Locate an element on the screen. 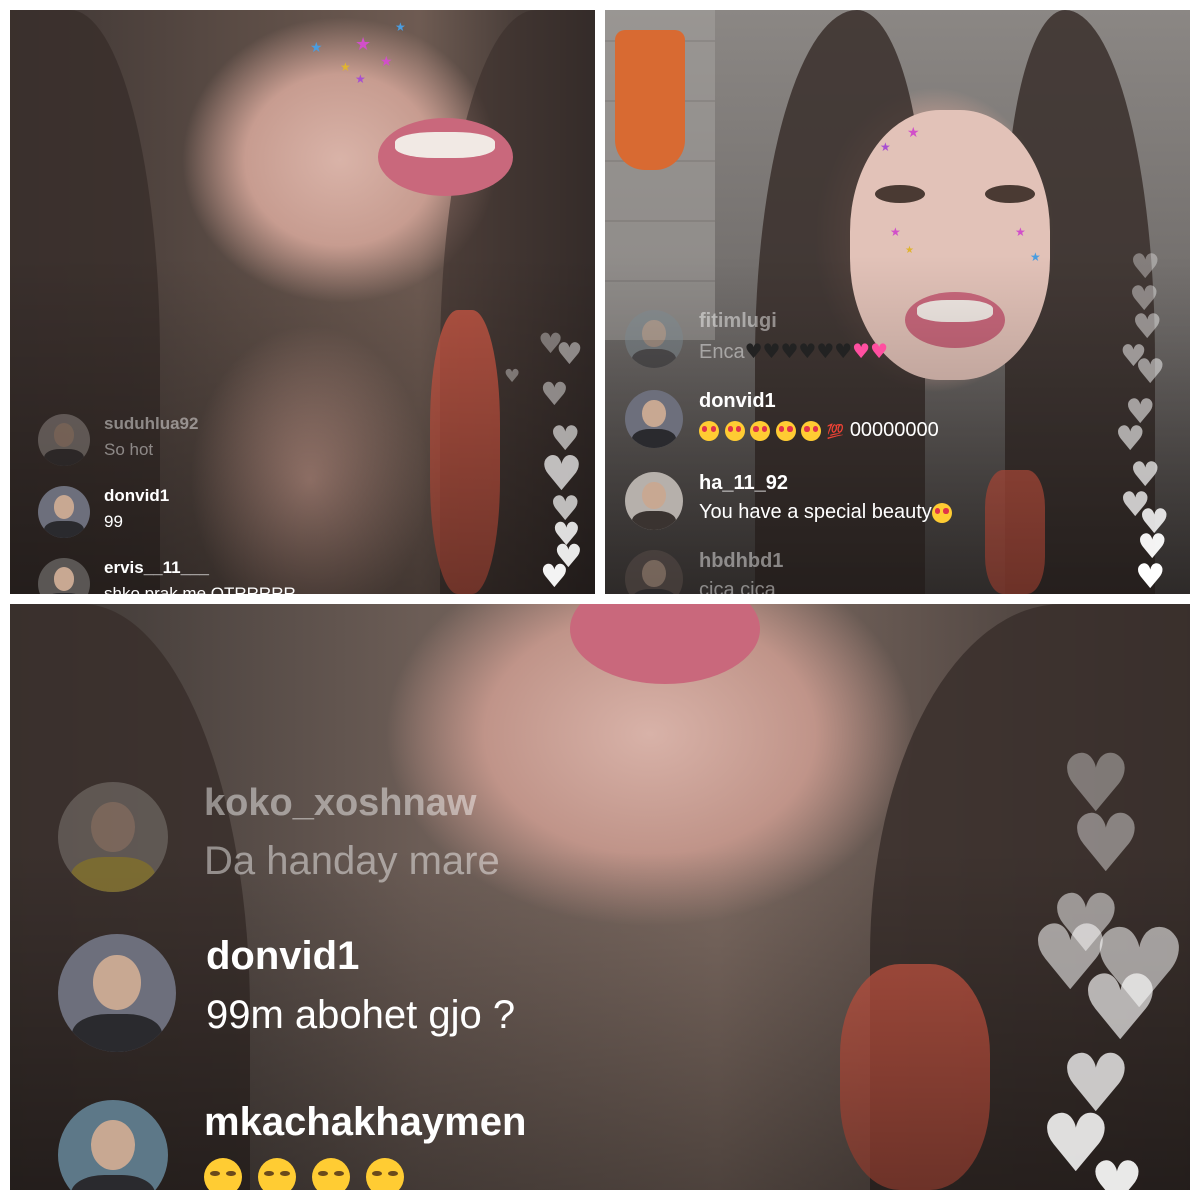 This screenshot has height=1200, width=1200. kiss-emoji-icon is located at coordinates (941, 512).